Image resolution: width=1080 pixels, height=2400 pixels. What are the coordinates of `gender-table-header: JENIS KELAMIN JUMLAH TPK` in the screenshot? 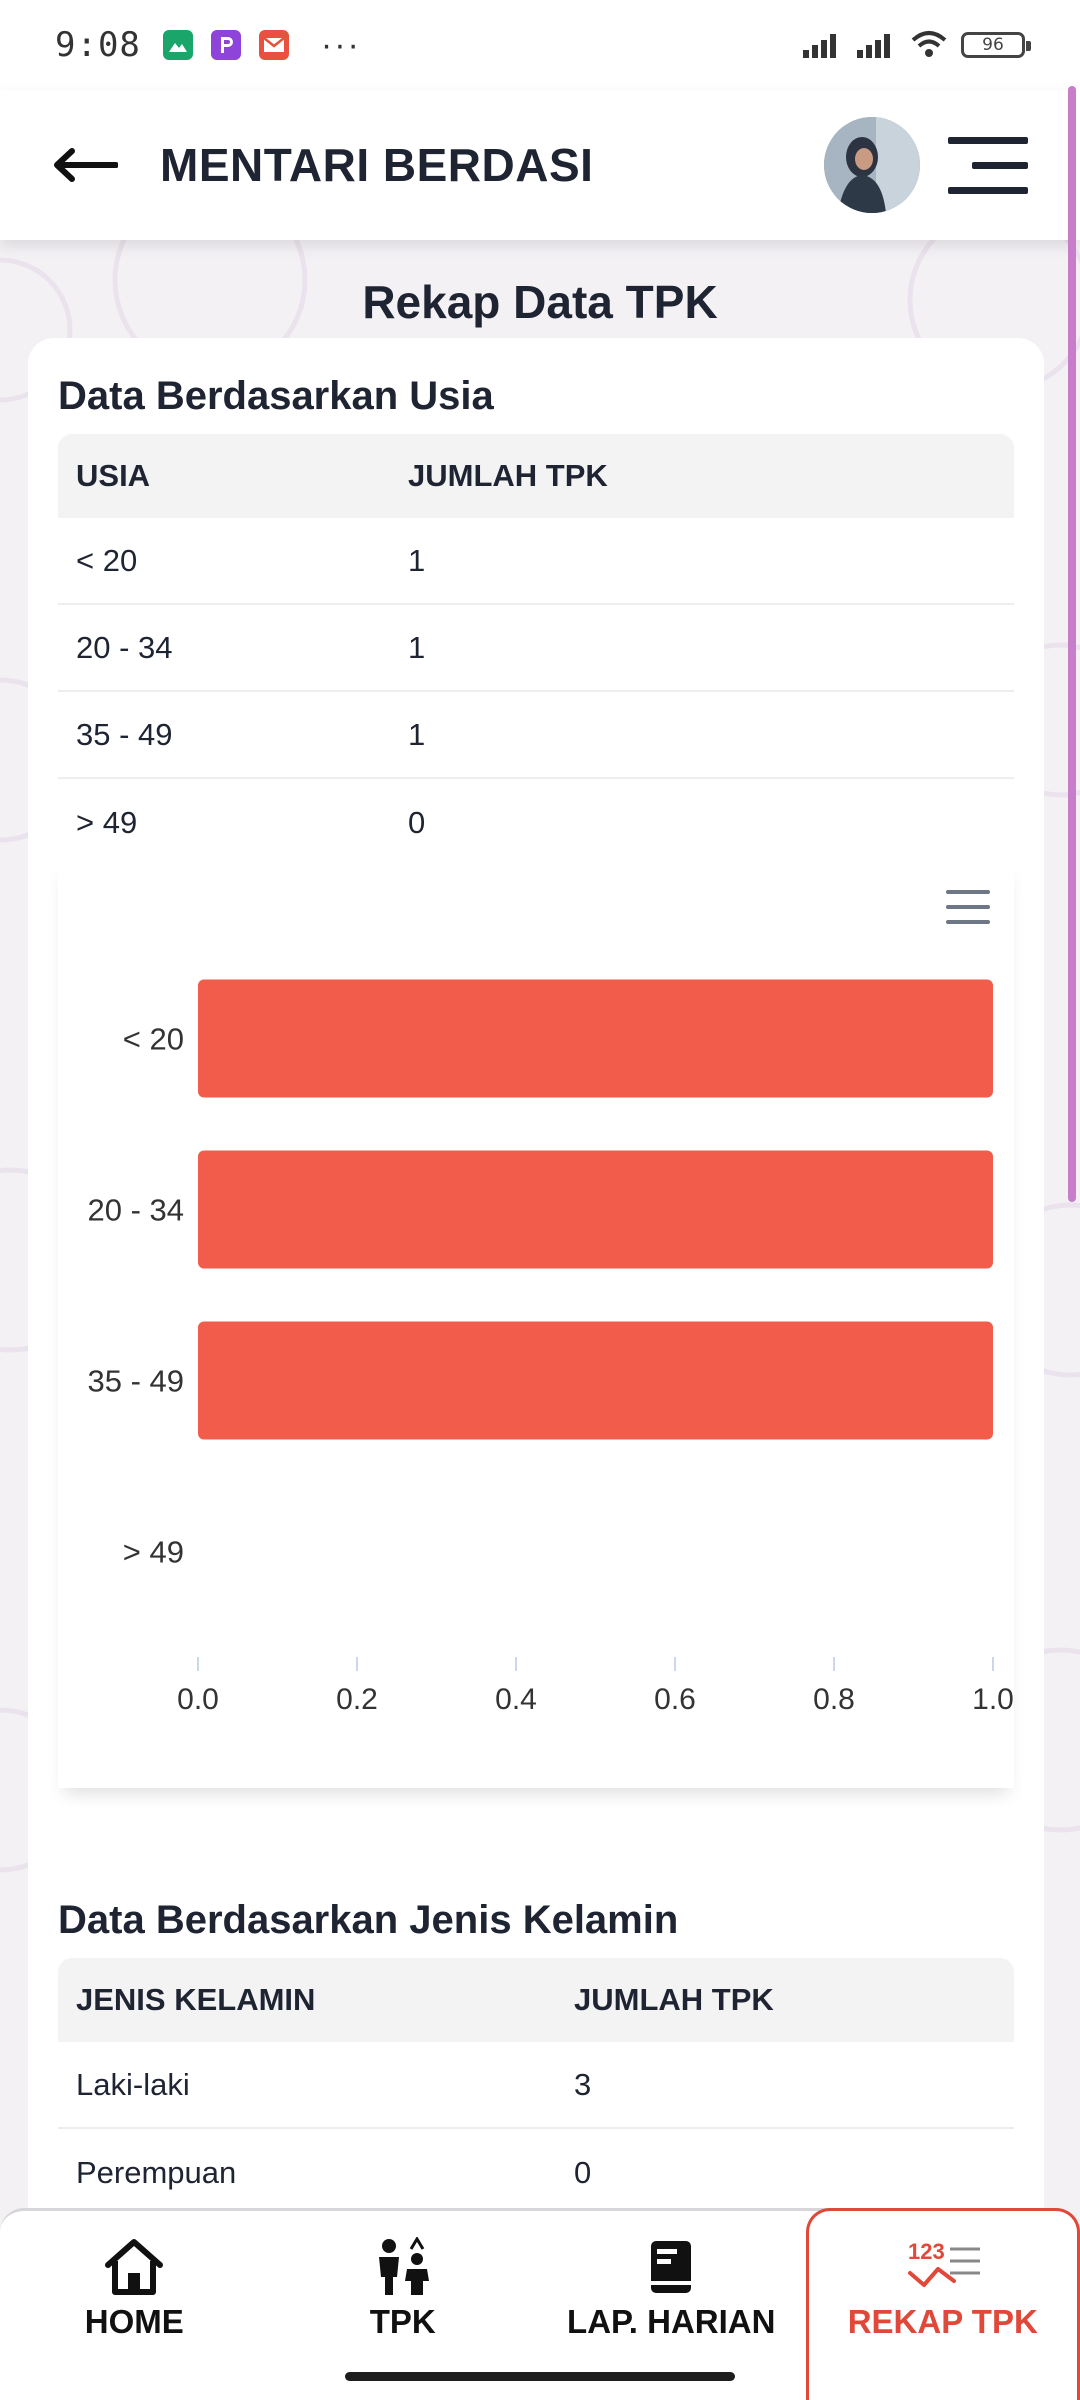 It's located at (536, 2000).